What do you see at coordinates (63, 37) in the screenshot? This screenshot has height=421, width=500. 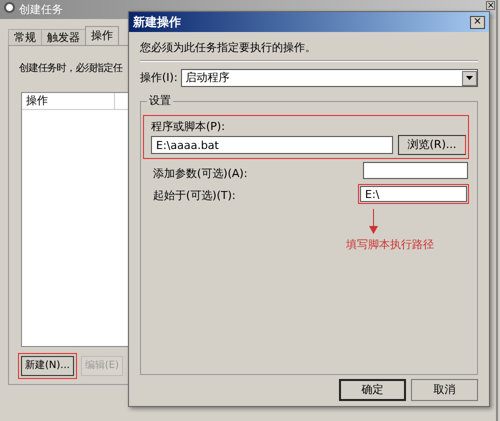 I see `tab: 触发器` at bounding box center [63, 37].